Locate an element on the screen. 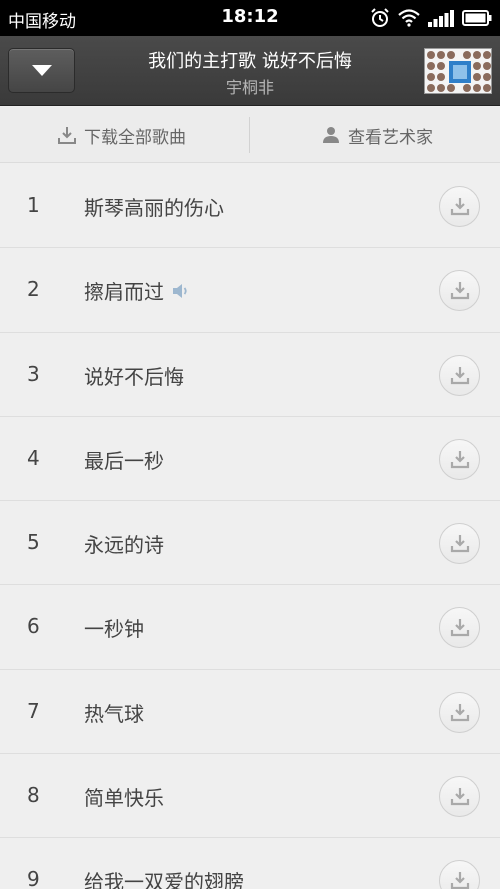 This screenshot has width=500, height=889. track-number: 9 is located at coordinates (33, 878).